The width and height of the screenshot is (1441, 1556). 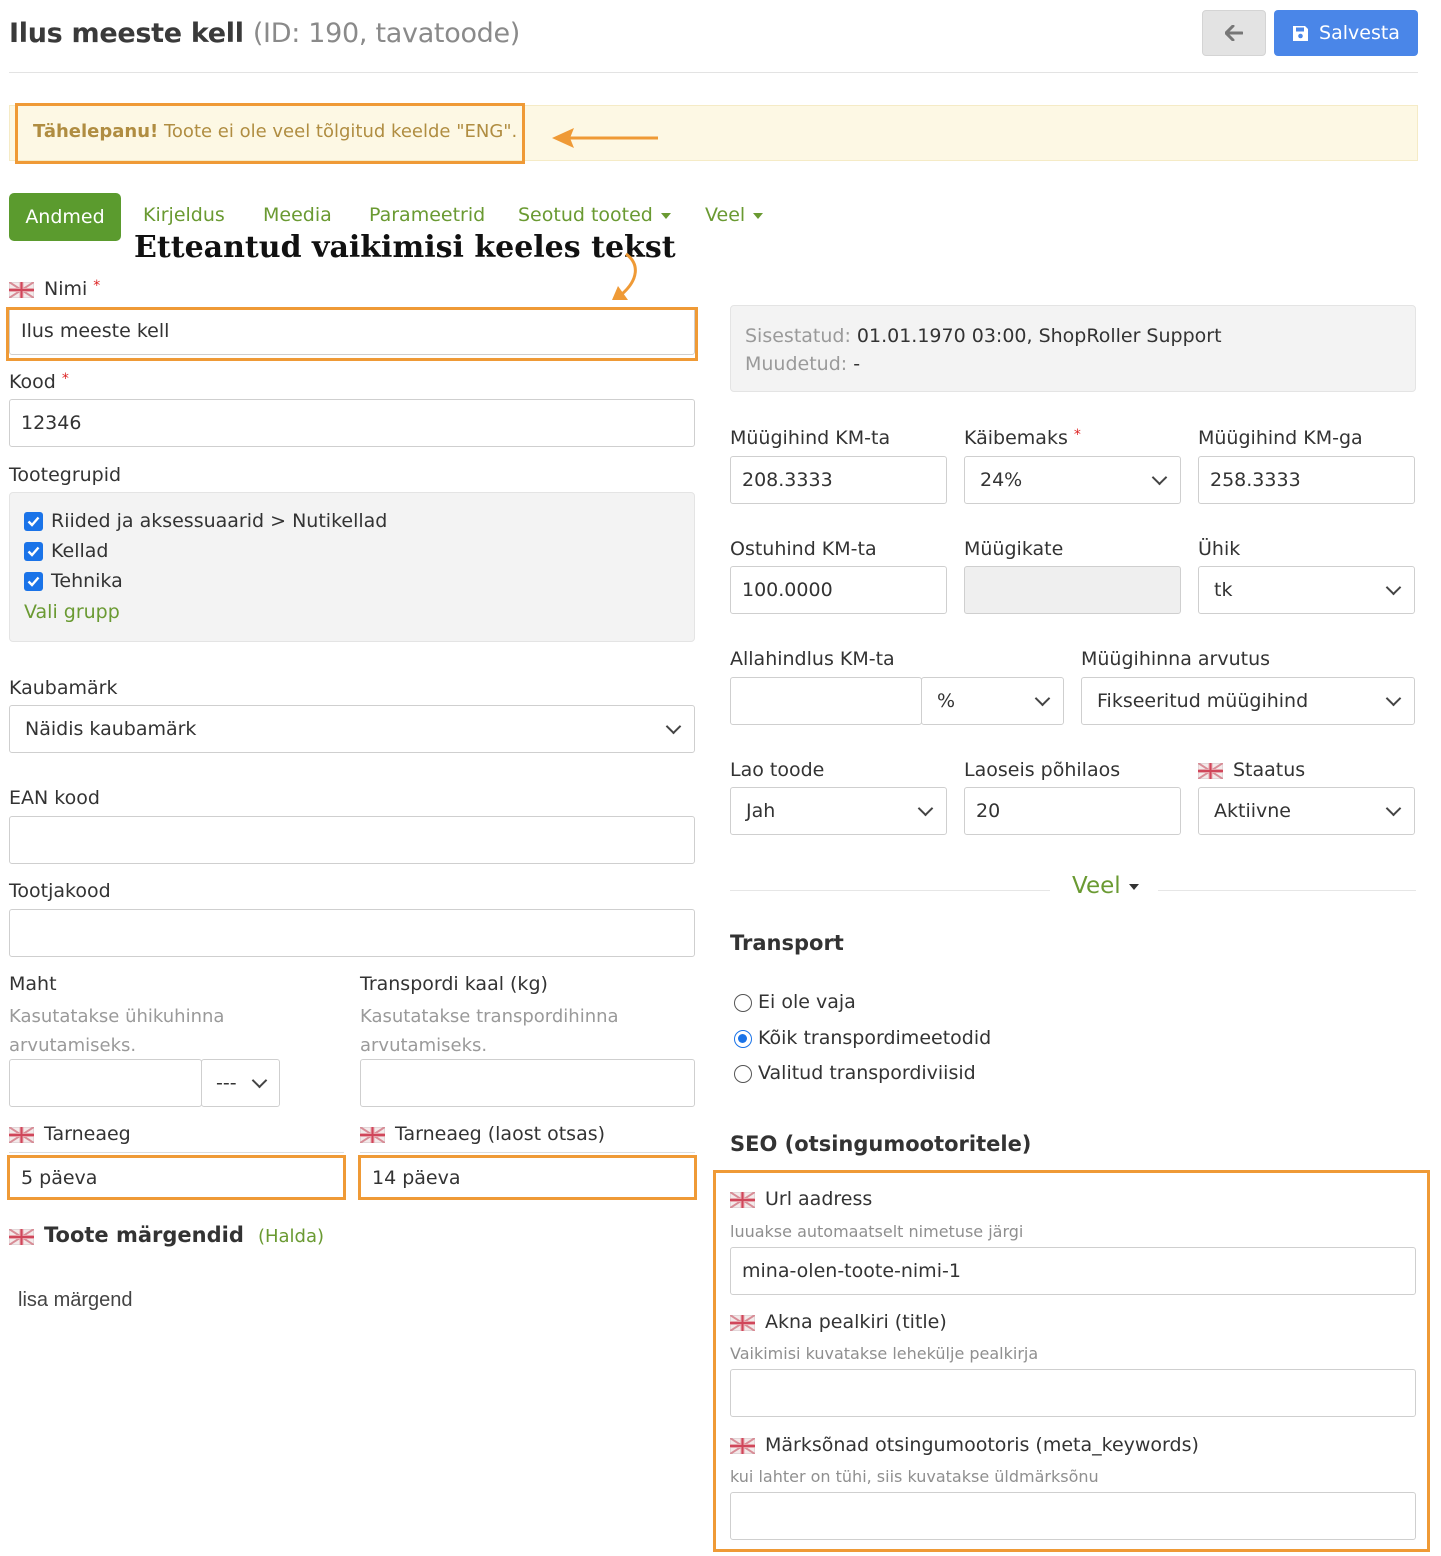 What do you see at coordinates (59, 1177) in the screenshot?
I see `delivery-value: 5 päeva` at bounding box center [59, 1177].